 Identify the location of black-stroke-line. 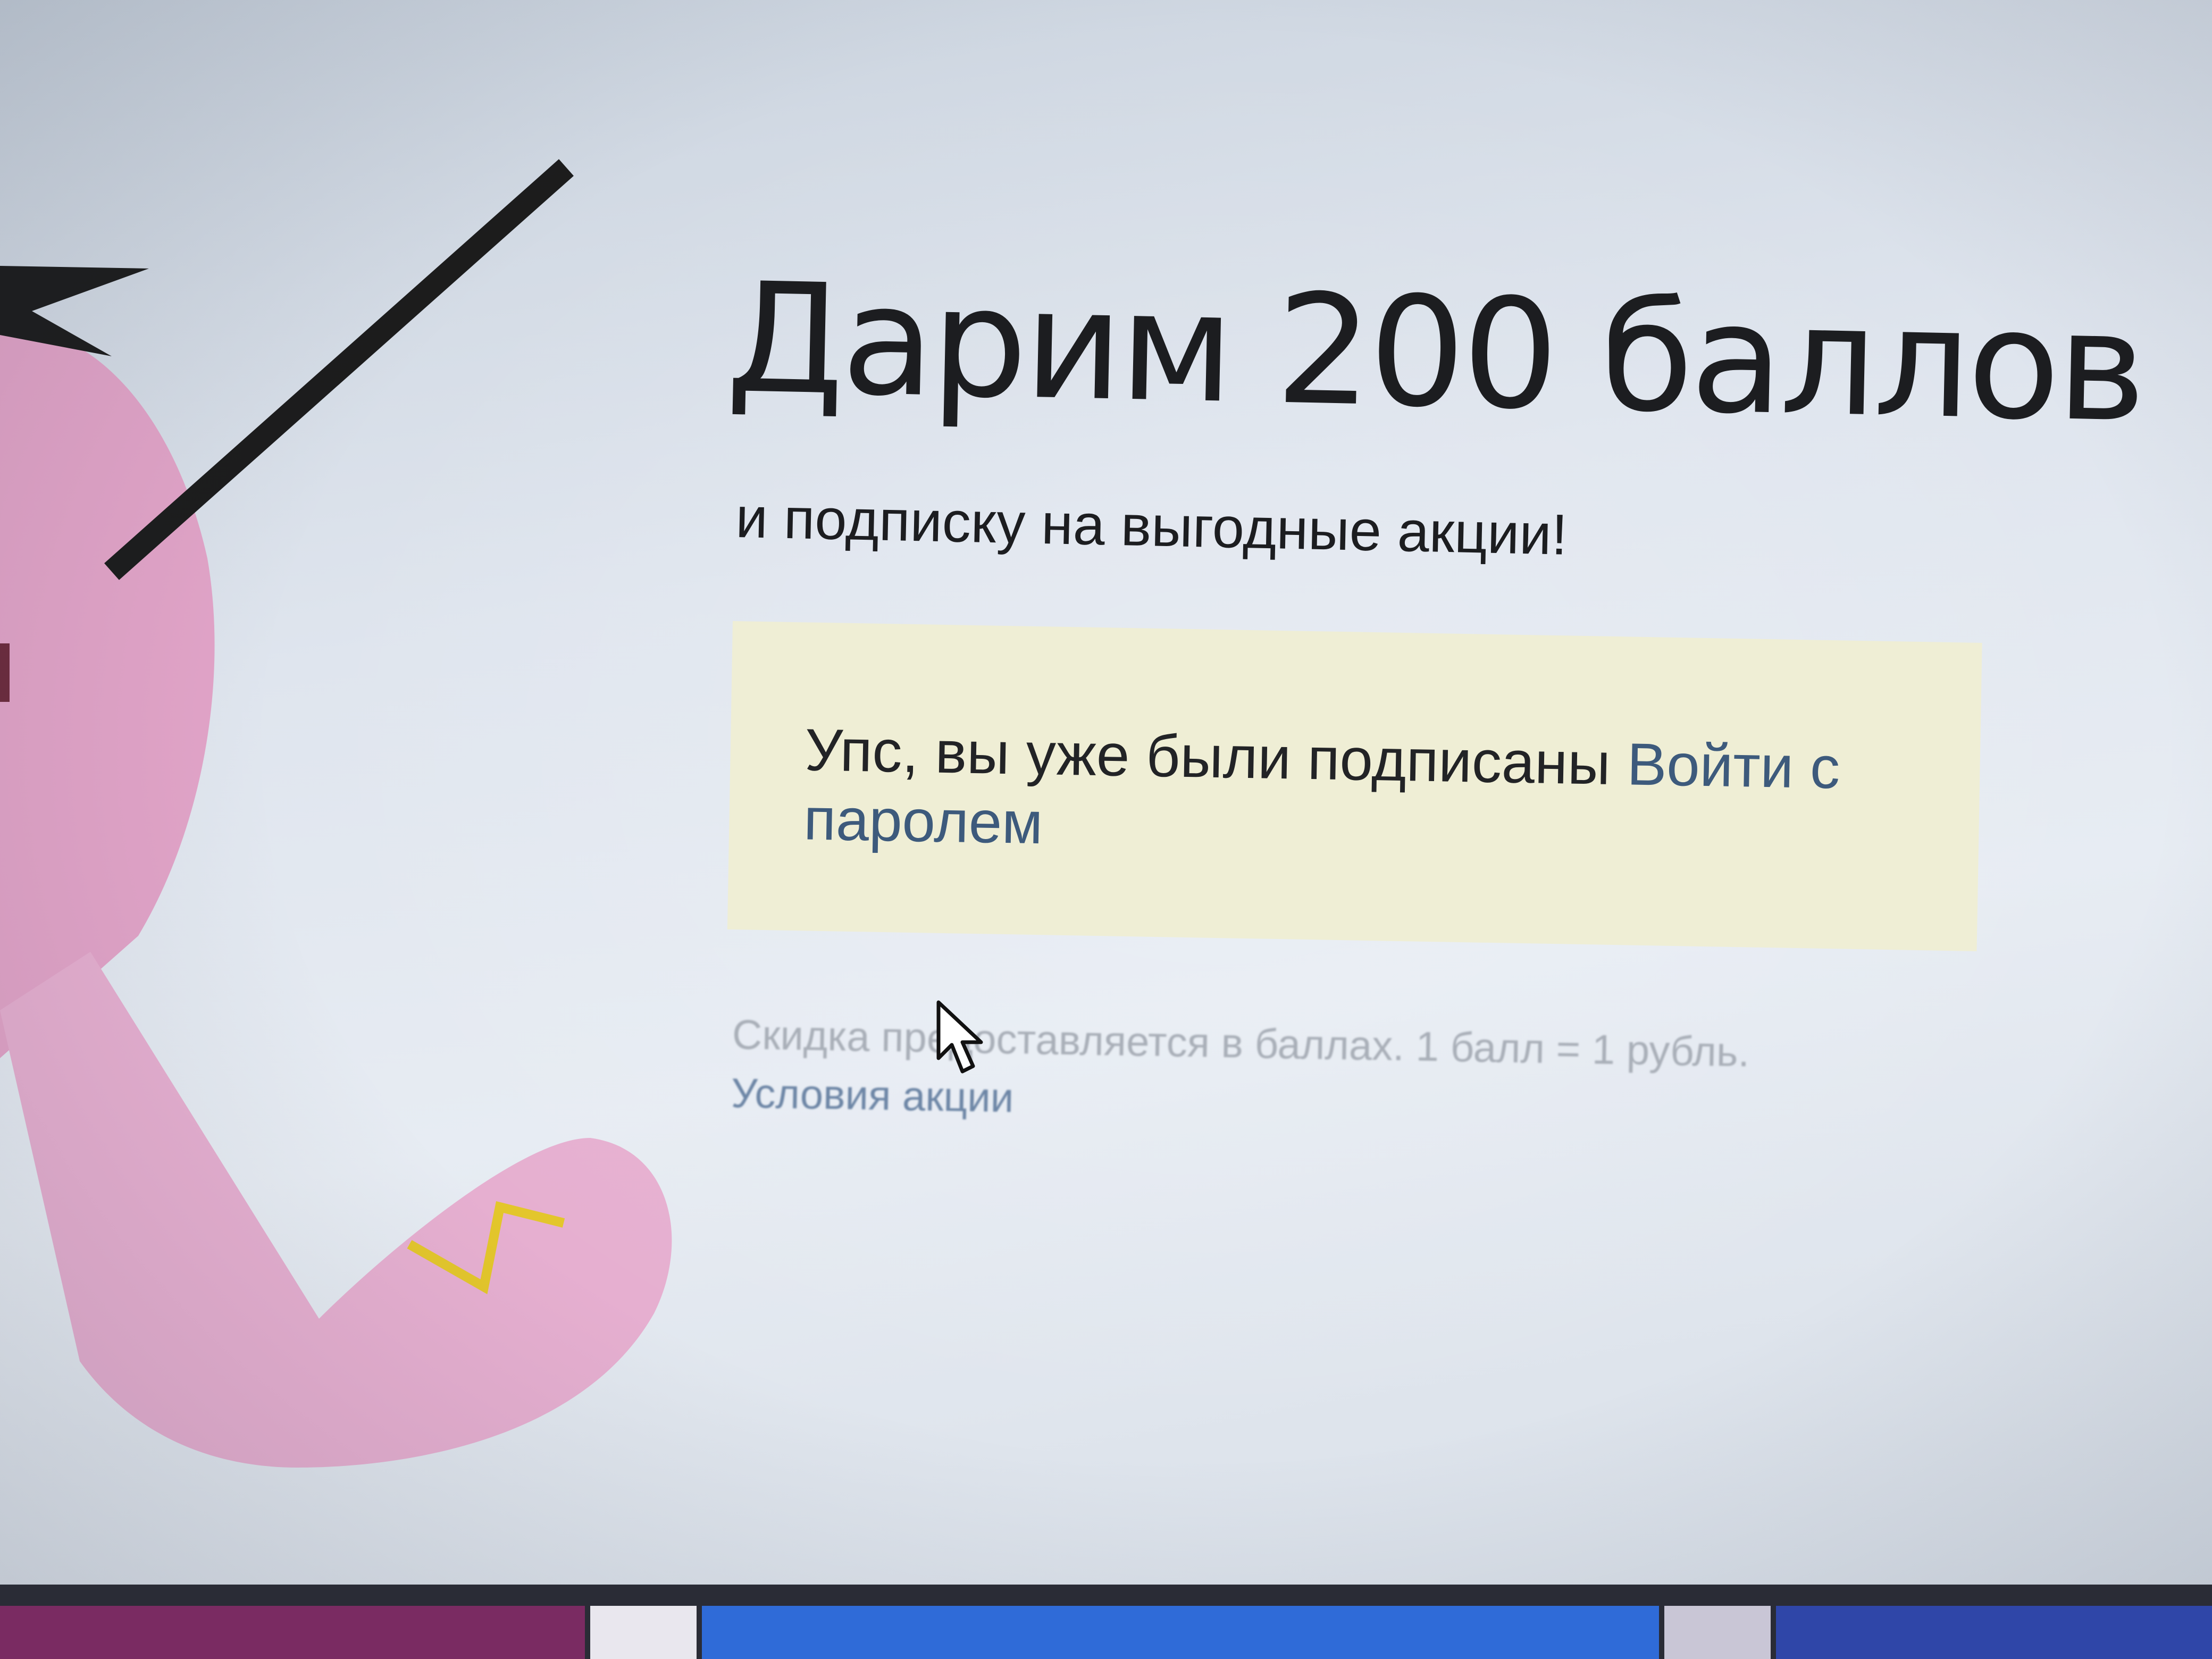
(339, 369).